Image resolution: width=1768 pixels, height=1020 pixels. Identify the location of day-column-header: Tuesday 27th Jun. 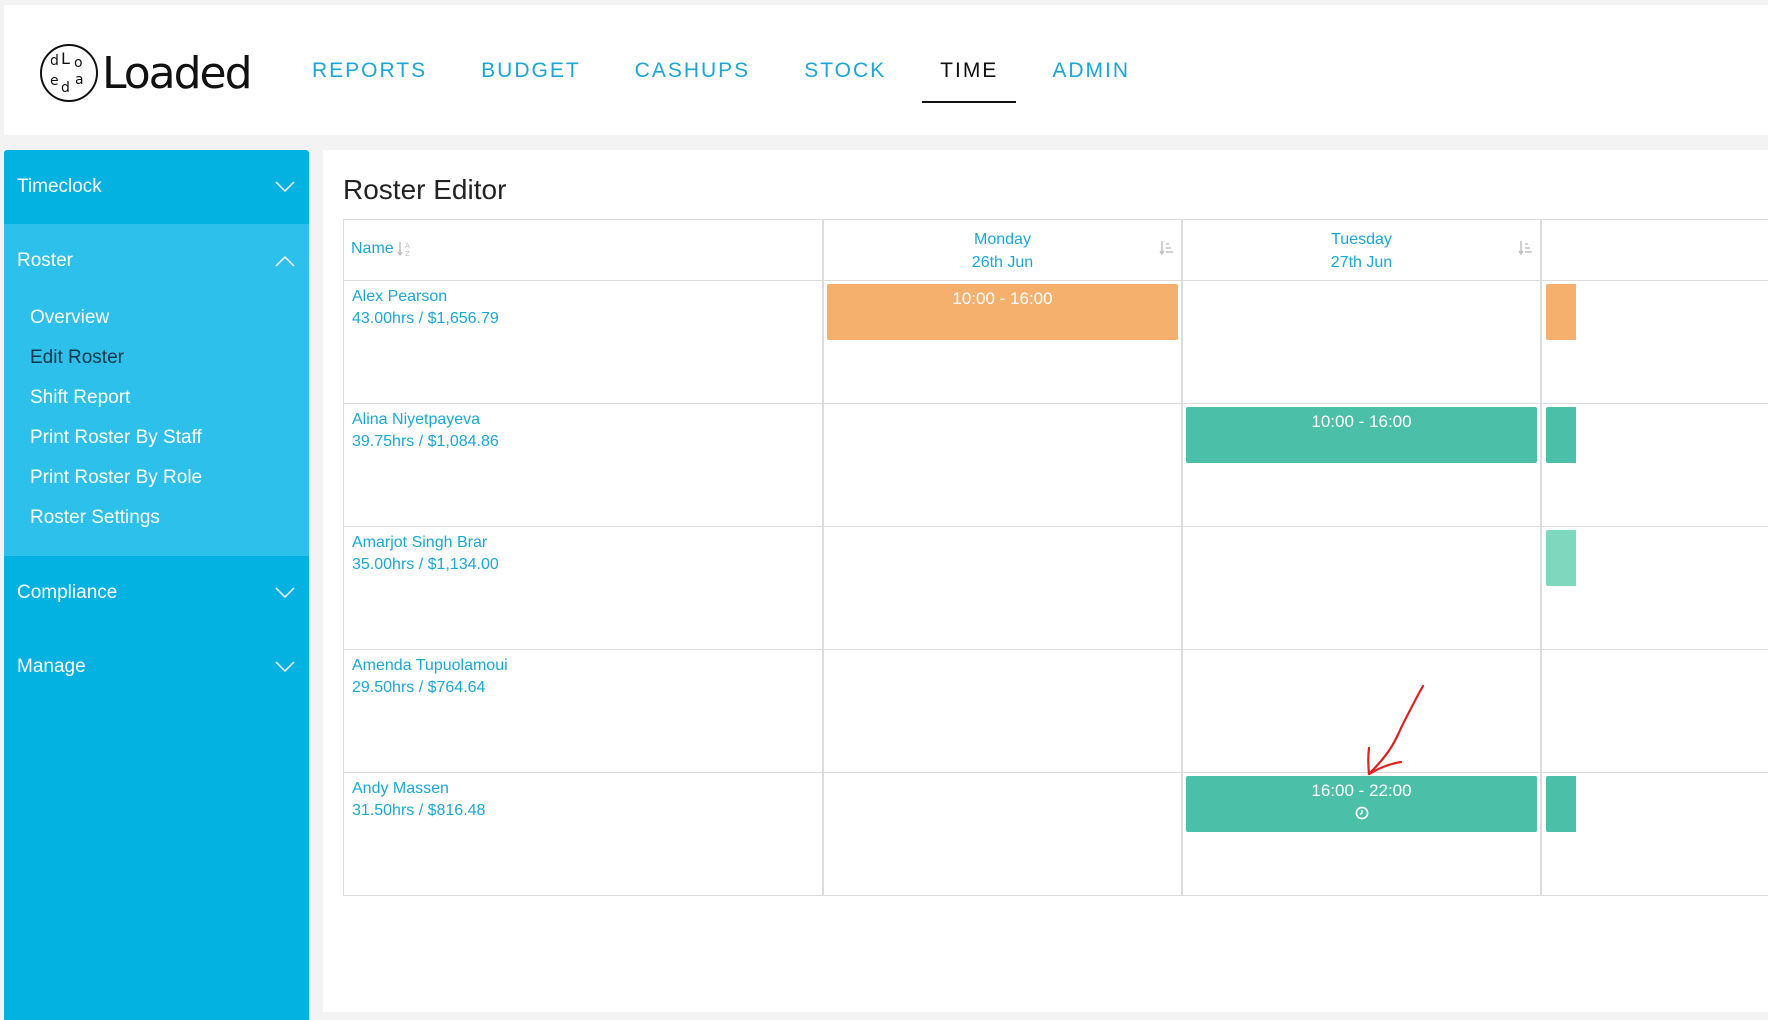
(1362, 250).